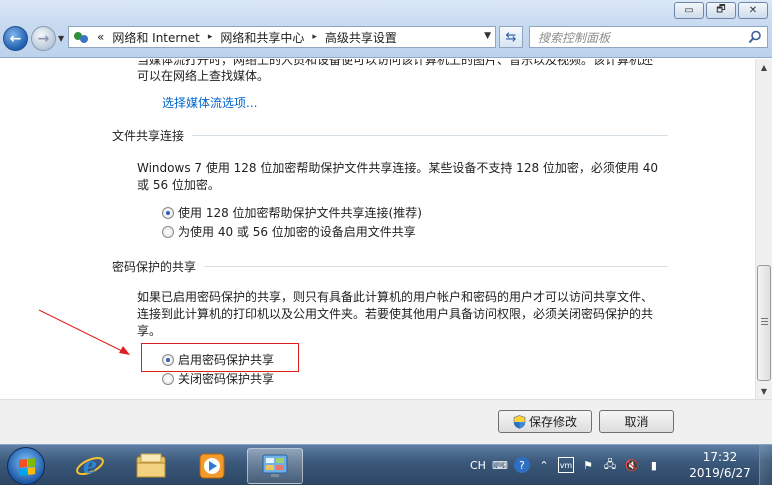 This screenshot has width=772, height=485. I want to click on annotation-highlight-box, so click(220, 357).